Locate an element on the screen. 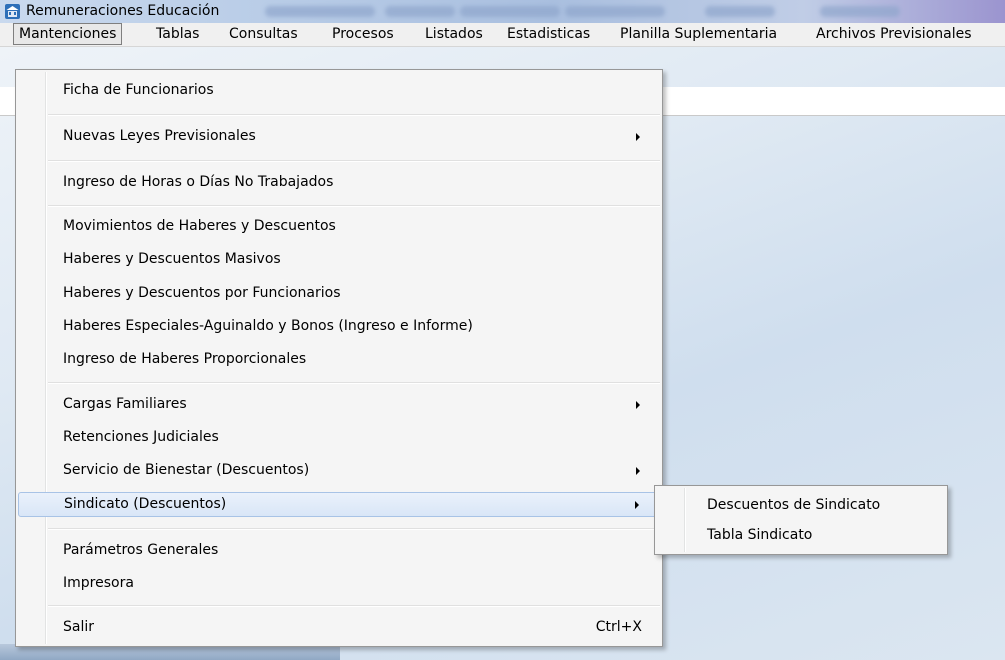  menu-item-label: Sindicato (Descuentos) is located at coordinates (145, 504).